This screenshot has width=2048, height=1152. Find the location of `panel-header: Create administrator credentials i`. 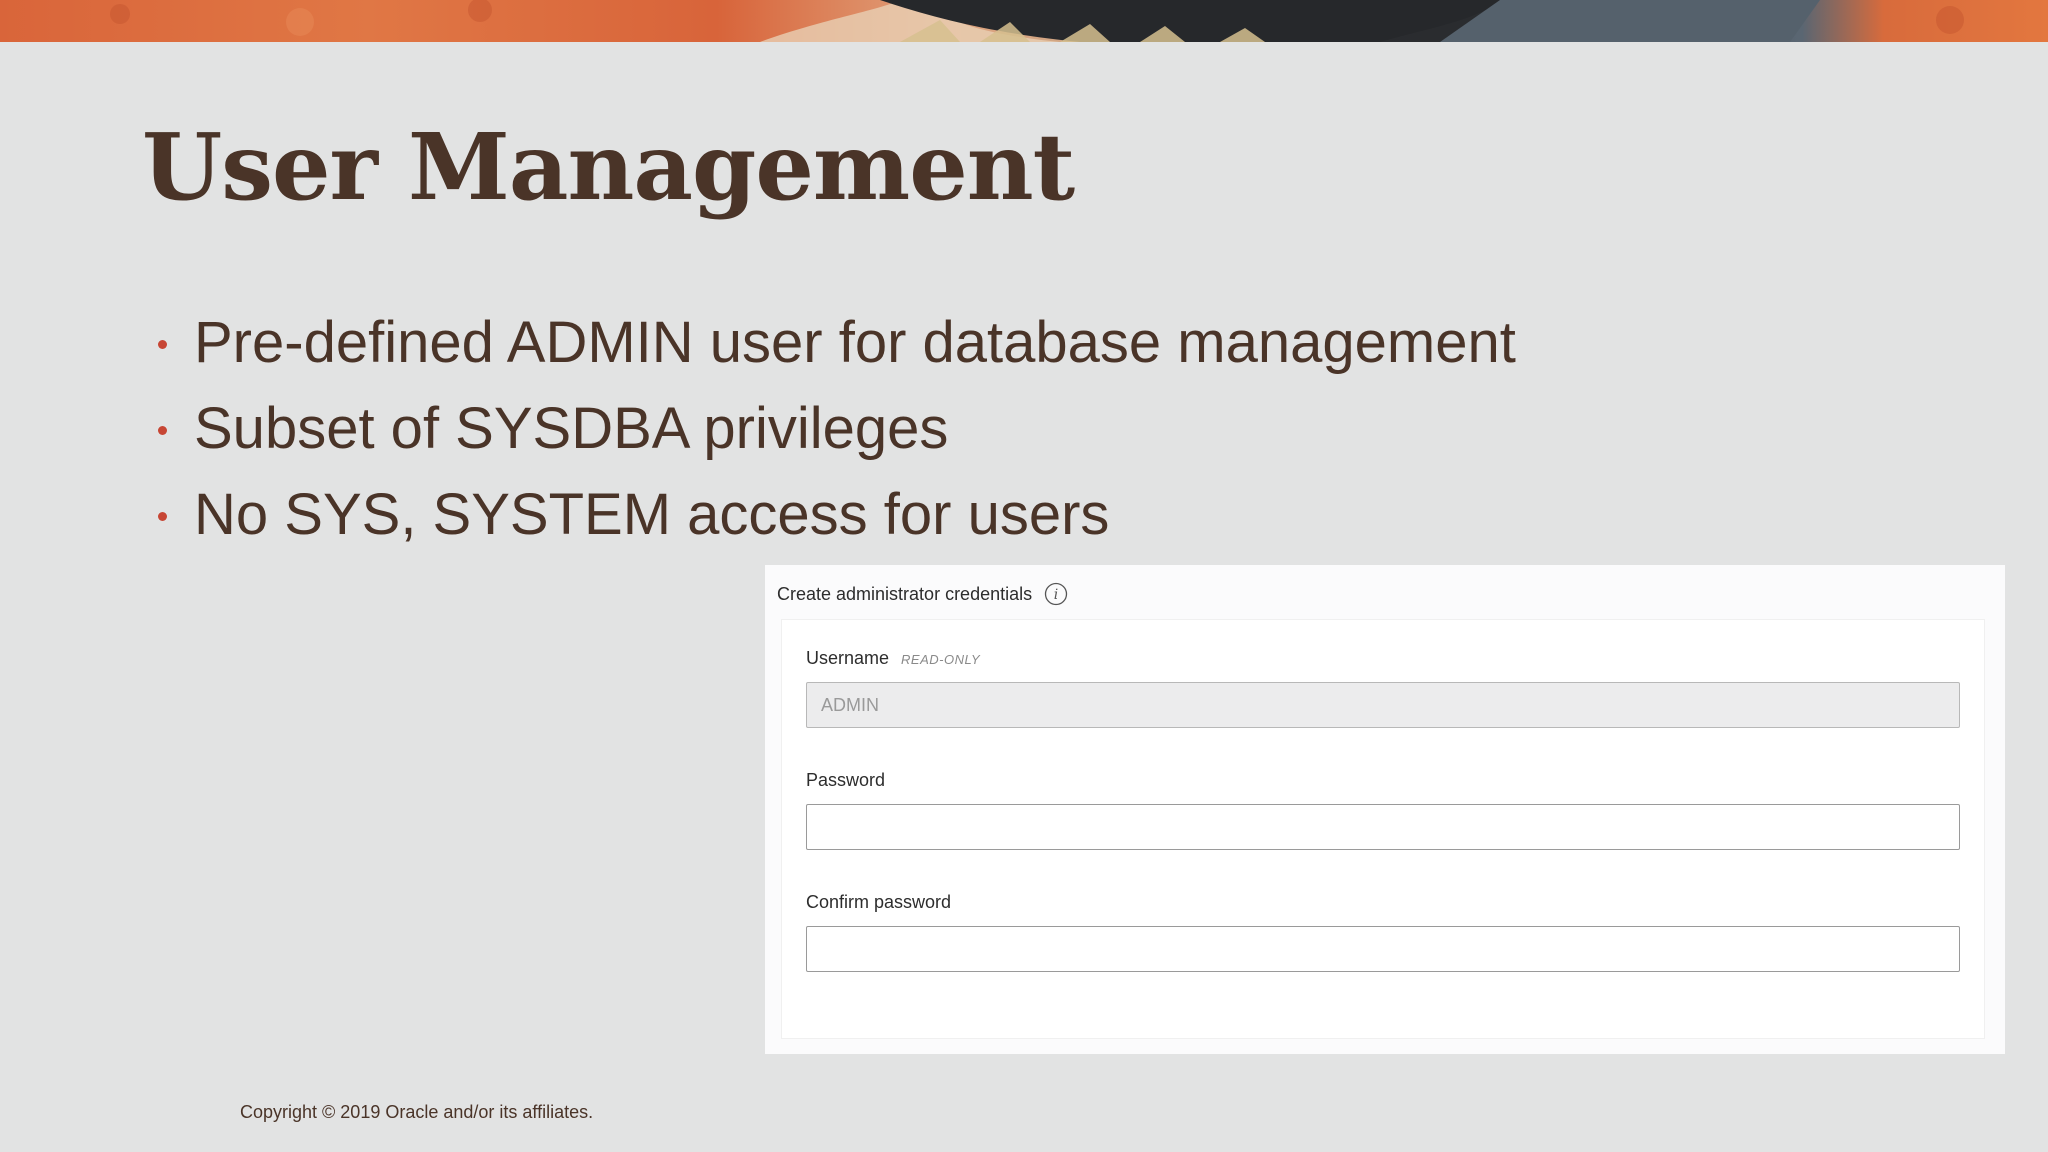

panel-header: Create administrator credentials i is located at coordinates (922, 594).